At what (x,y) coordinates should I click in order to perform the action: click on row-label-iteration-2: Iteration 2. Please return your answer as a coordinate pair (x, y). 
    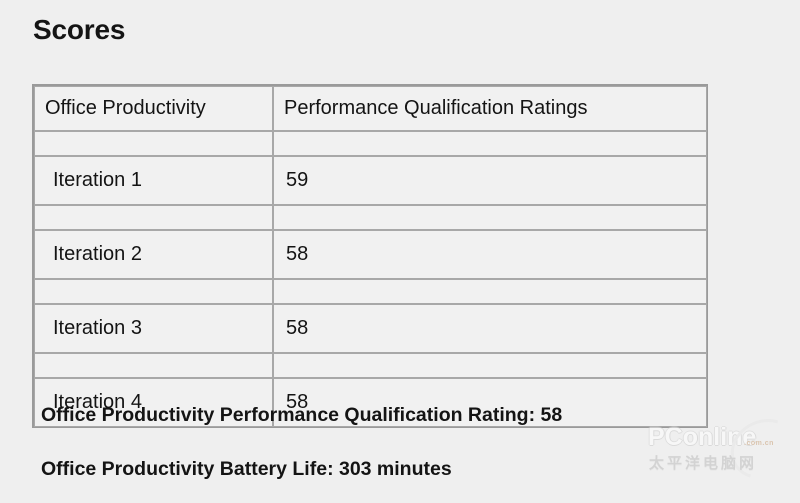
    Looking at the image, I should click on (153, 254).